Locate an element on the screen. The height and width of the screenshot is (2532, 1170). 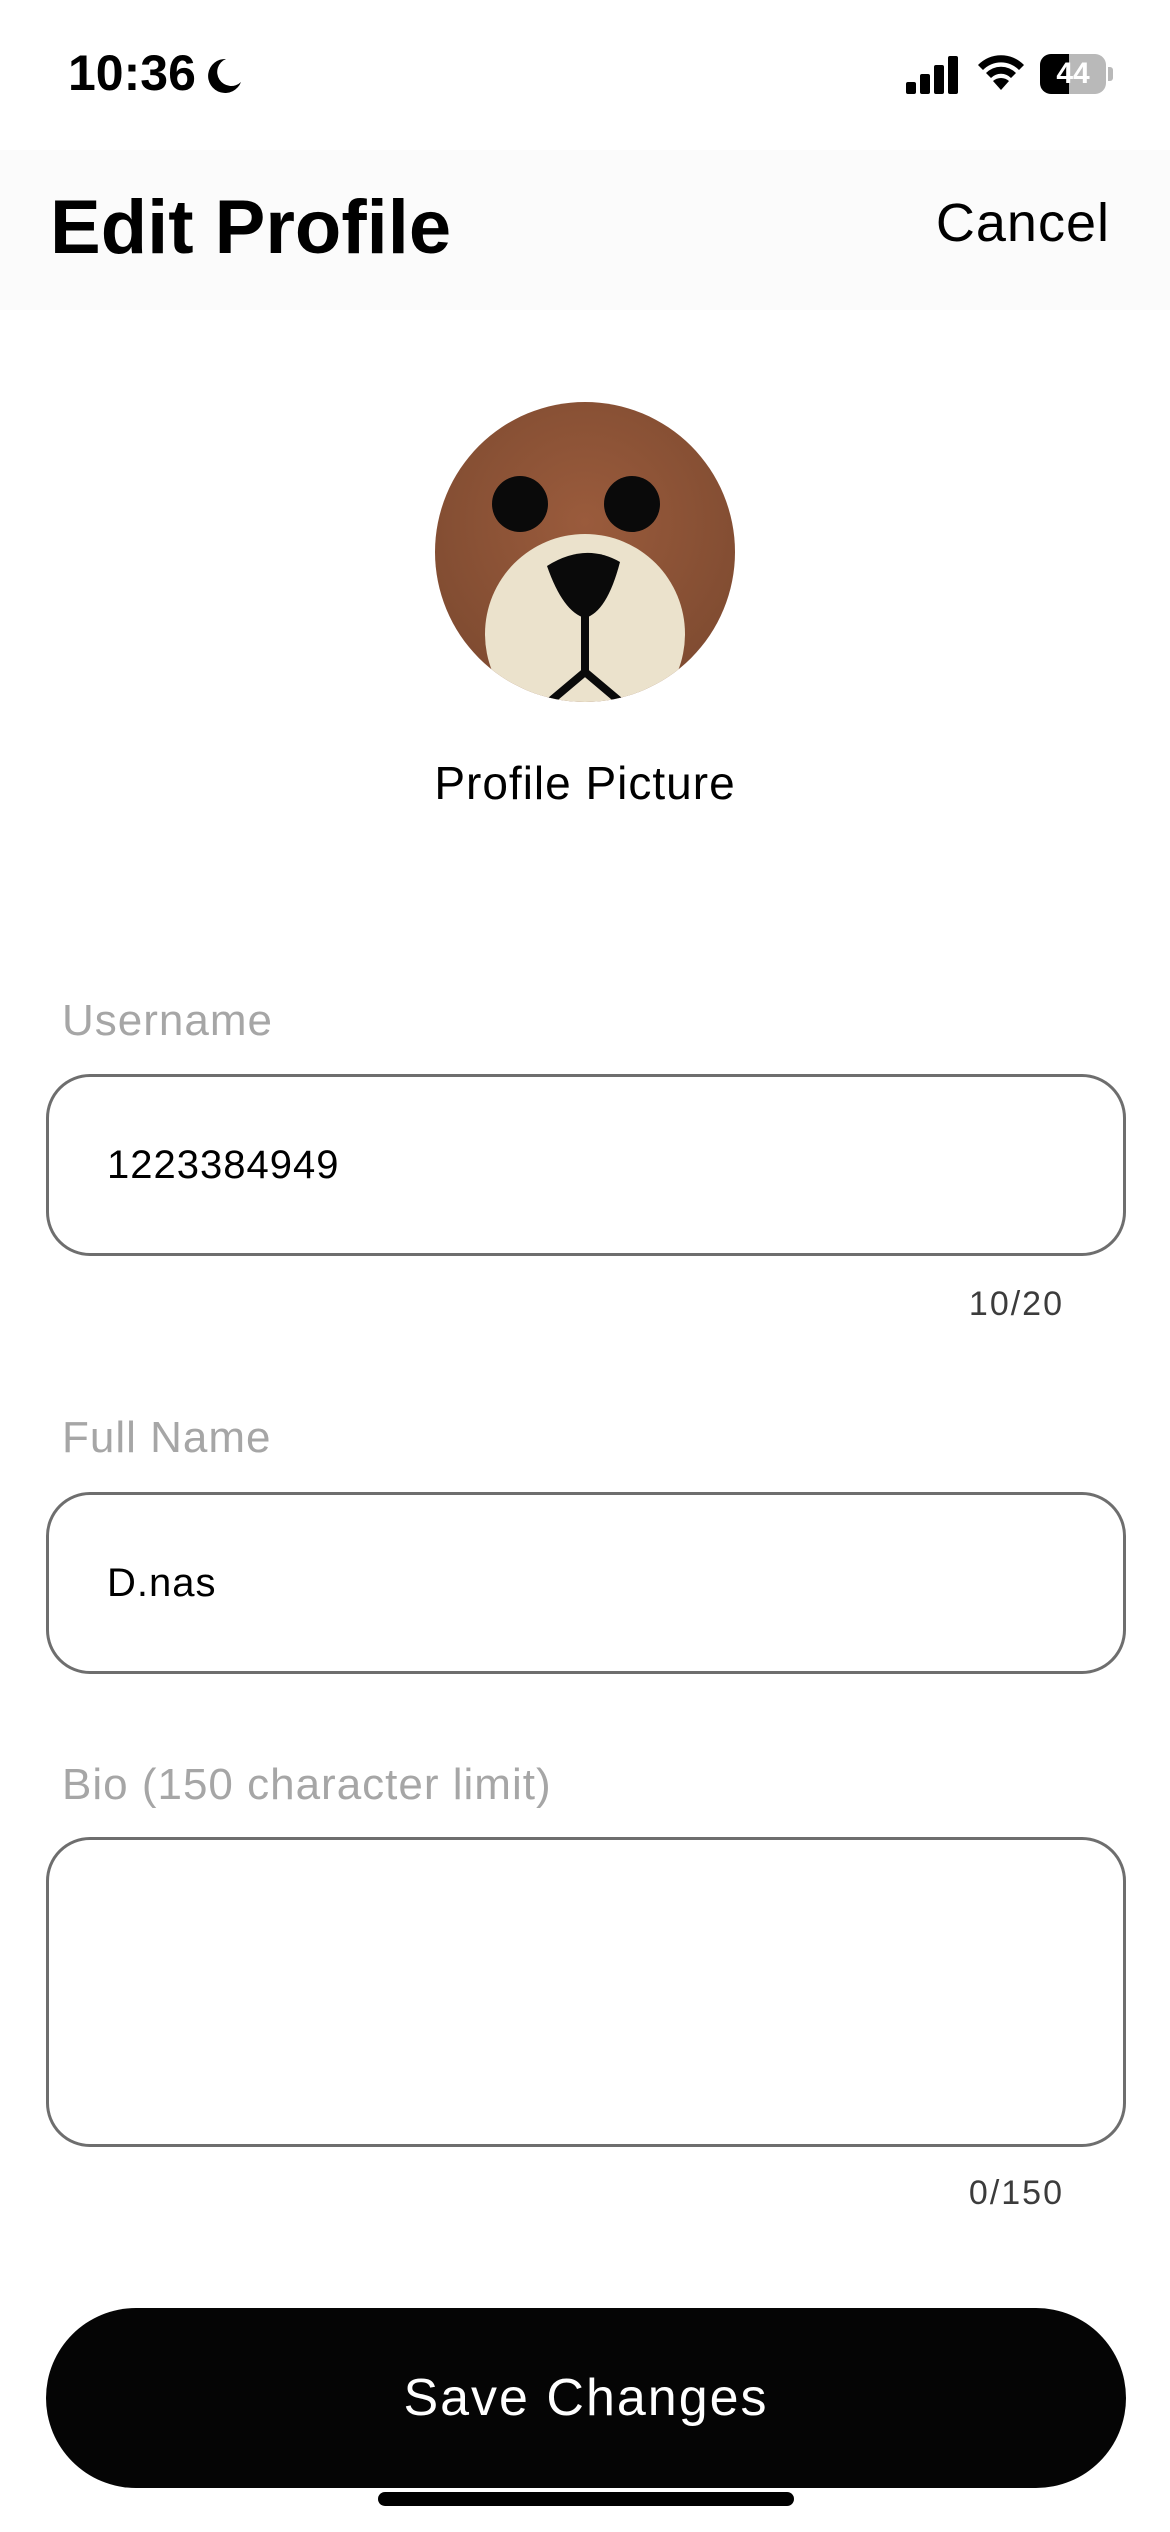
wifi-icon is located at coordinates (1001, 72).